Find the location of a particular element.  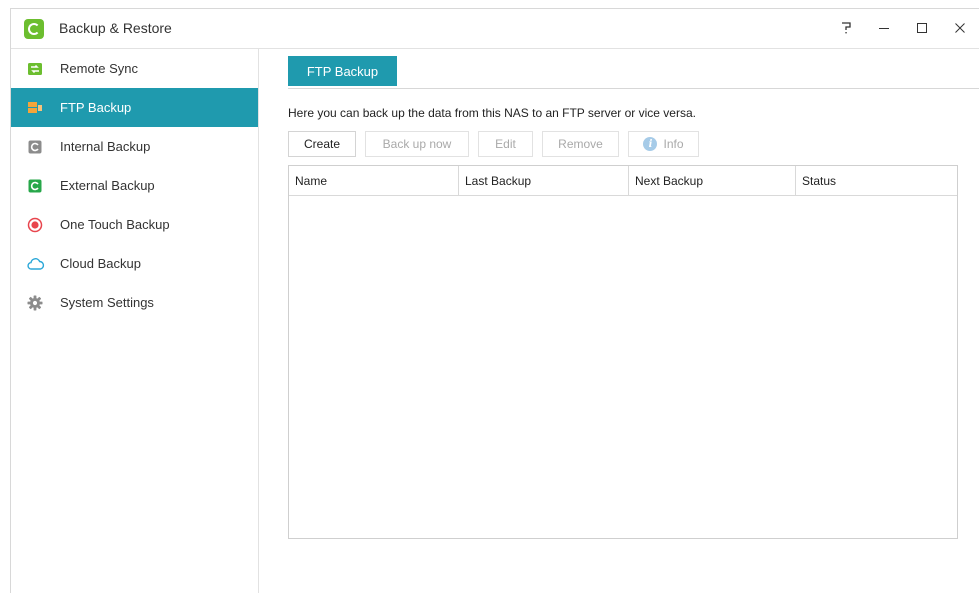

sidebar-item-label: Cloud Backup is located at coordinates (100, 263).